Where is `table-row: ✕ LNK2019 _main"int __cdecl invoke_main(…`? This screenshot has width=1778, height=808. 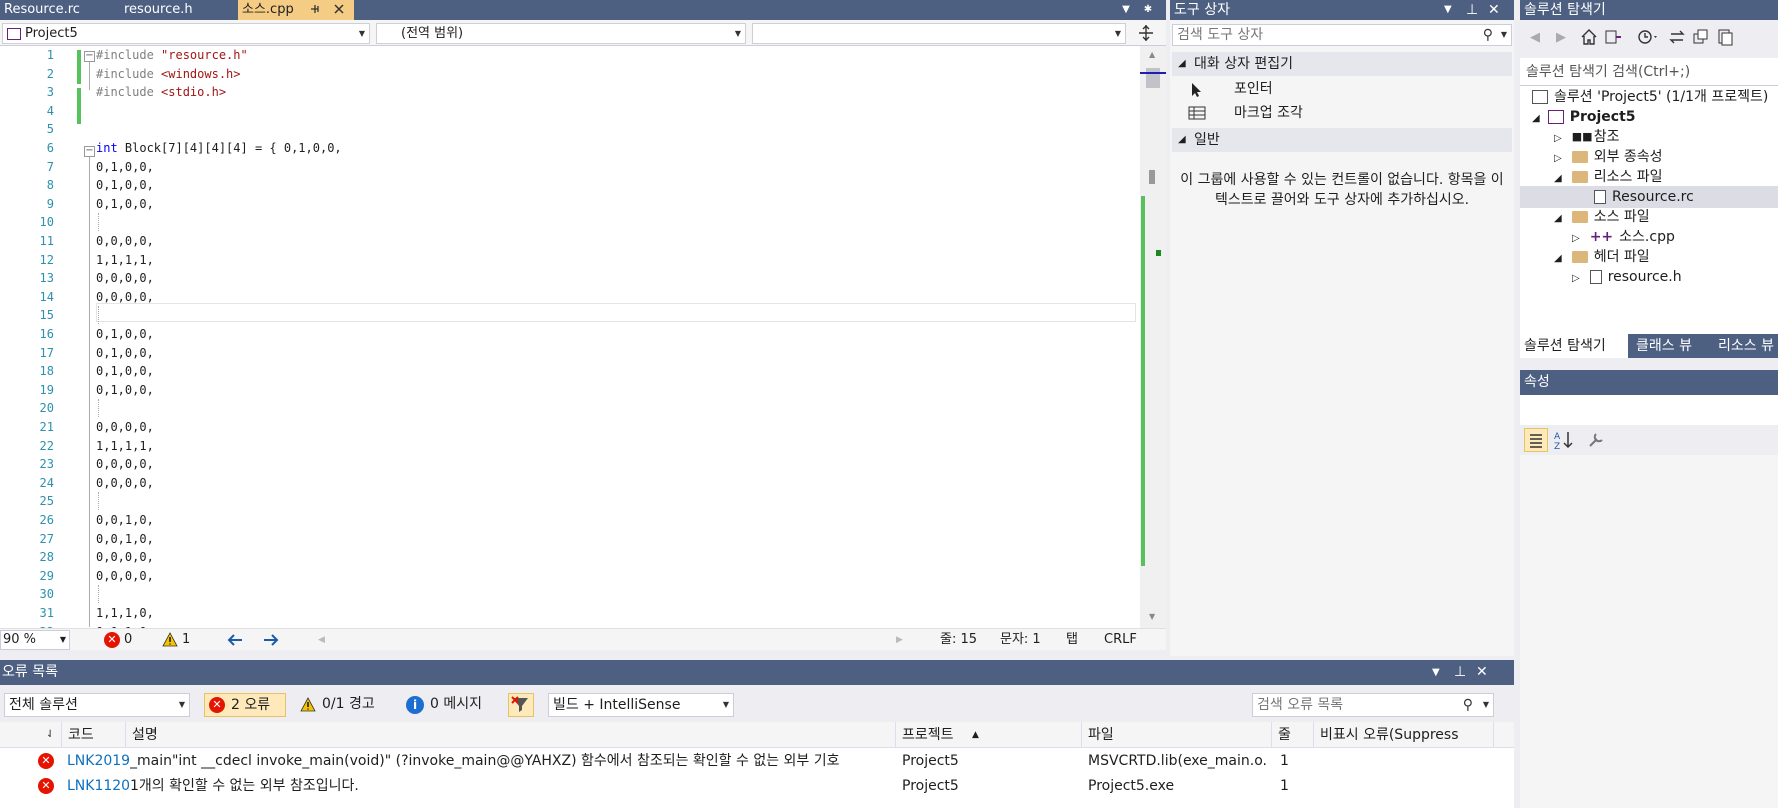
table-row: ✕ LNK2019 _main"int __cdecl invoke_main(… is located at coordinates (757, 761).